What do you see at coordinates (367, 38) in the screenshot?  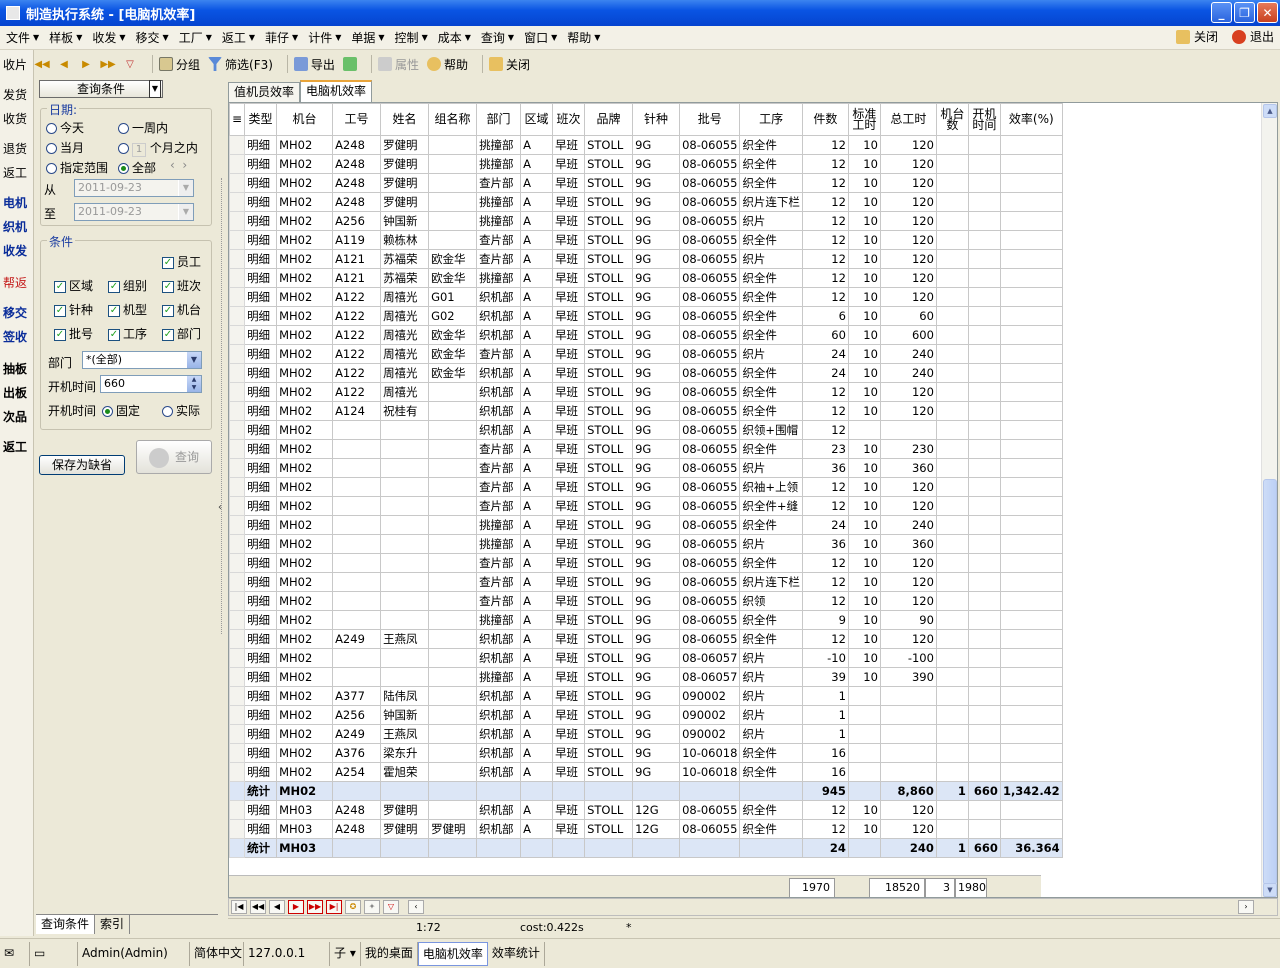 I see `menu-8: 单据 ▼` at bounding box center [367, 38].